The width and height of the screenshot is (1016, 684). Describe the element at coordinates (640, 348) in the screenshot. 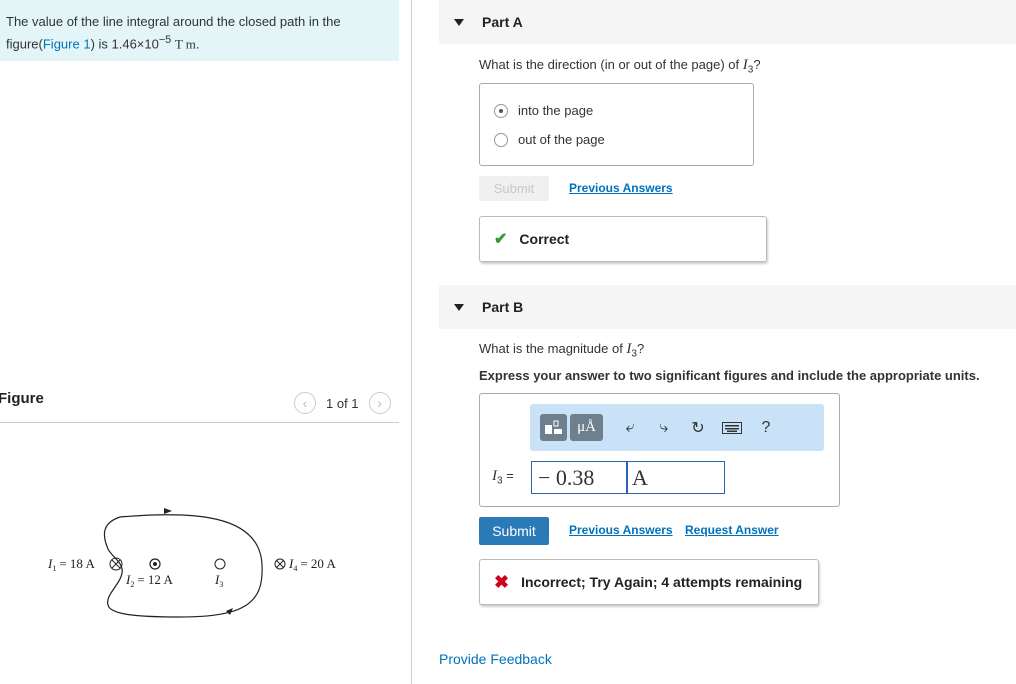

I see `part-b-question-end: ?` at that location.